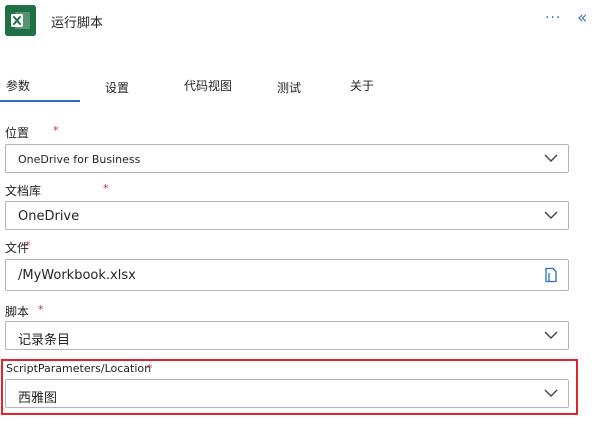 This screenshot has width=598, height=422. What do you see at coordinates (582, 18) in the screenshot?
I see `collapse-panel-button: «` at bounding box center [582, 18].